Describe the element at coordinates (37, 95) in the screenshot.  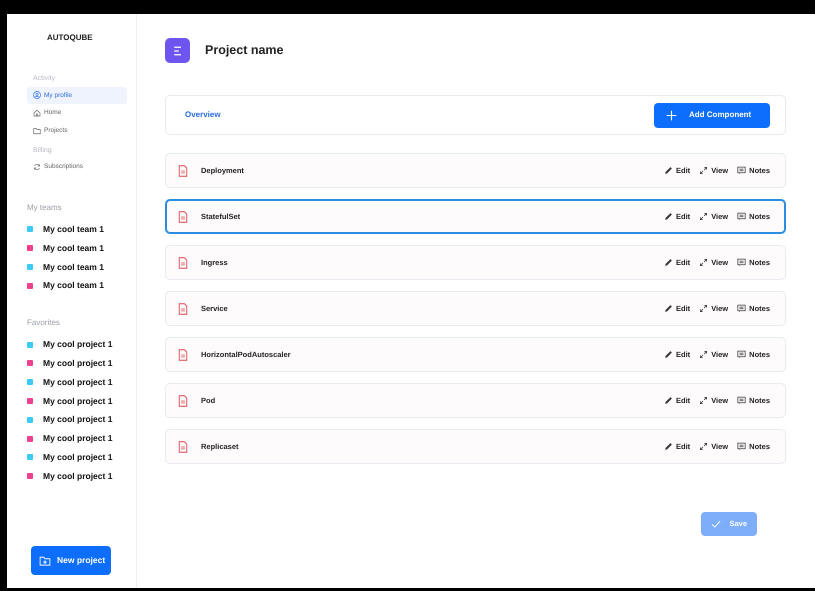
I see `user-icon` at that location.